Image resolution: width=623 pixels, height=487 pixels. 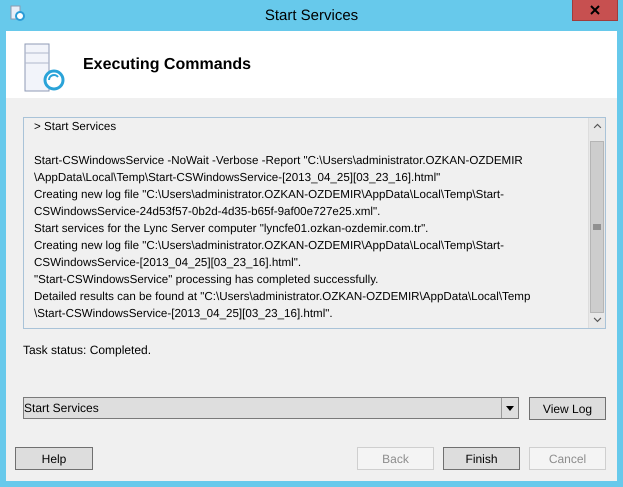 What do you see at coordinates (167, 65) in the screenshot?
I see `page-heading: Executing Commands` at bounding box center [167, 65].